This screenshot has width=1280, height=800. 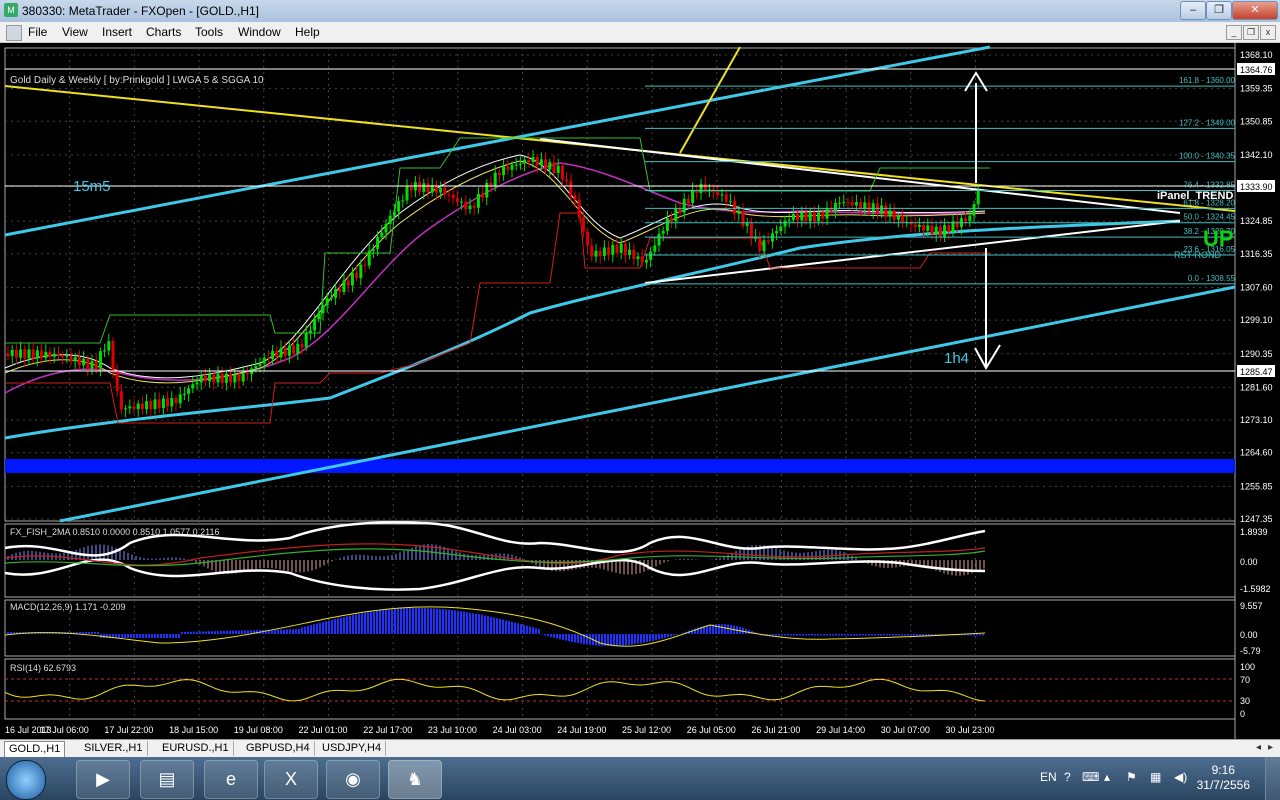 I want to click on time-tick-label: 24 Jul 03:00, so click(x=517, y=730).